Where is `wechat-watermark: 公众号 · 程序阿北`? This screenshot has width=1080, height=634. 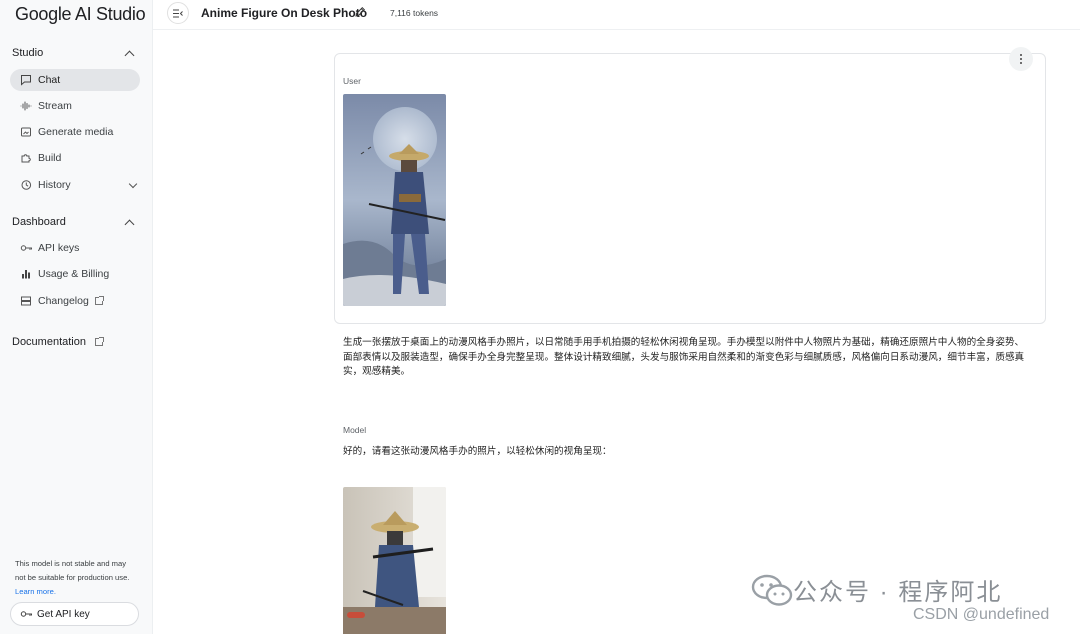
wechat-watermark: 公众号 · 程序阿北 is located at coordinates (876, 589).